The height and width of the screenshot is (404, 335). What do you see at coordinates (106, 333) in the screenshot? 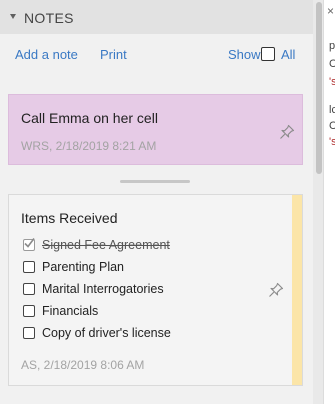
I see `checklist-label: Copy of driver's license` at bounding box center [106, 333].